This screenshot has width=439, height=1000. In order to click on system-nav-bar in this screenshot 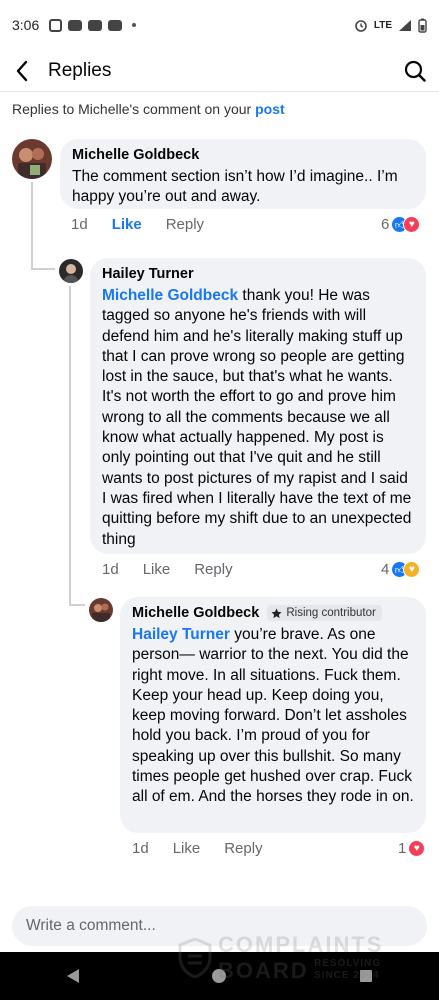, I will do `click(219, 976)`.